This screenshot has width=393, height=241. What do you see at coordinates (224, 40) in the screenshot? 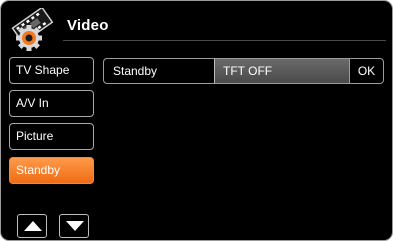
I see `header-divider` at bounding box center [224, 40].